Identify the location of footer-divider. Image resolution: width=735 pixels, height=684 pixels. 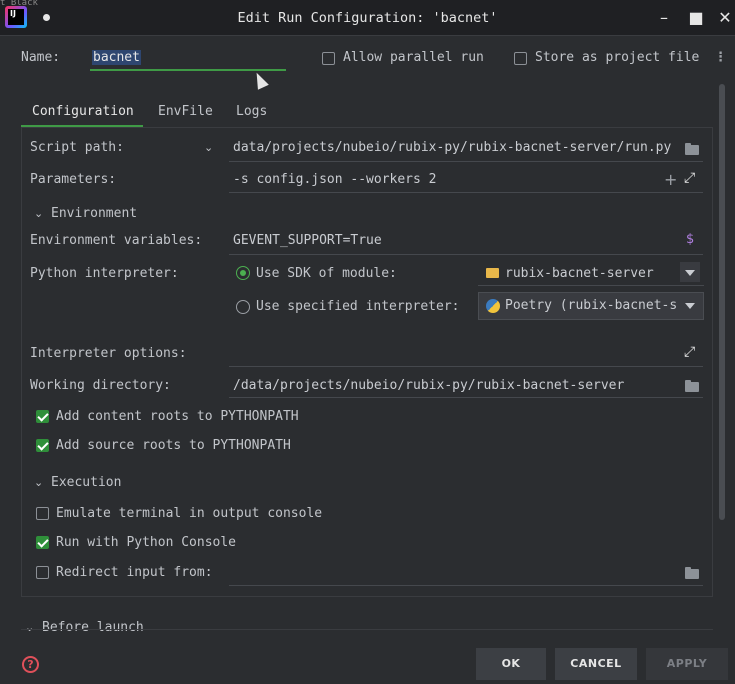
(367, 629).